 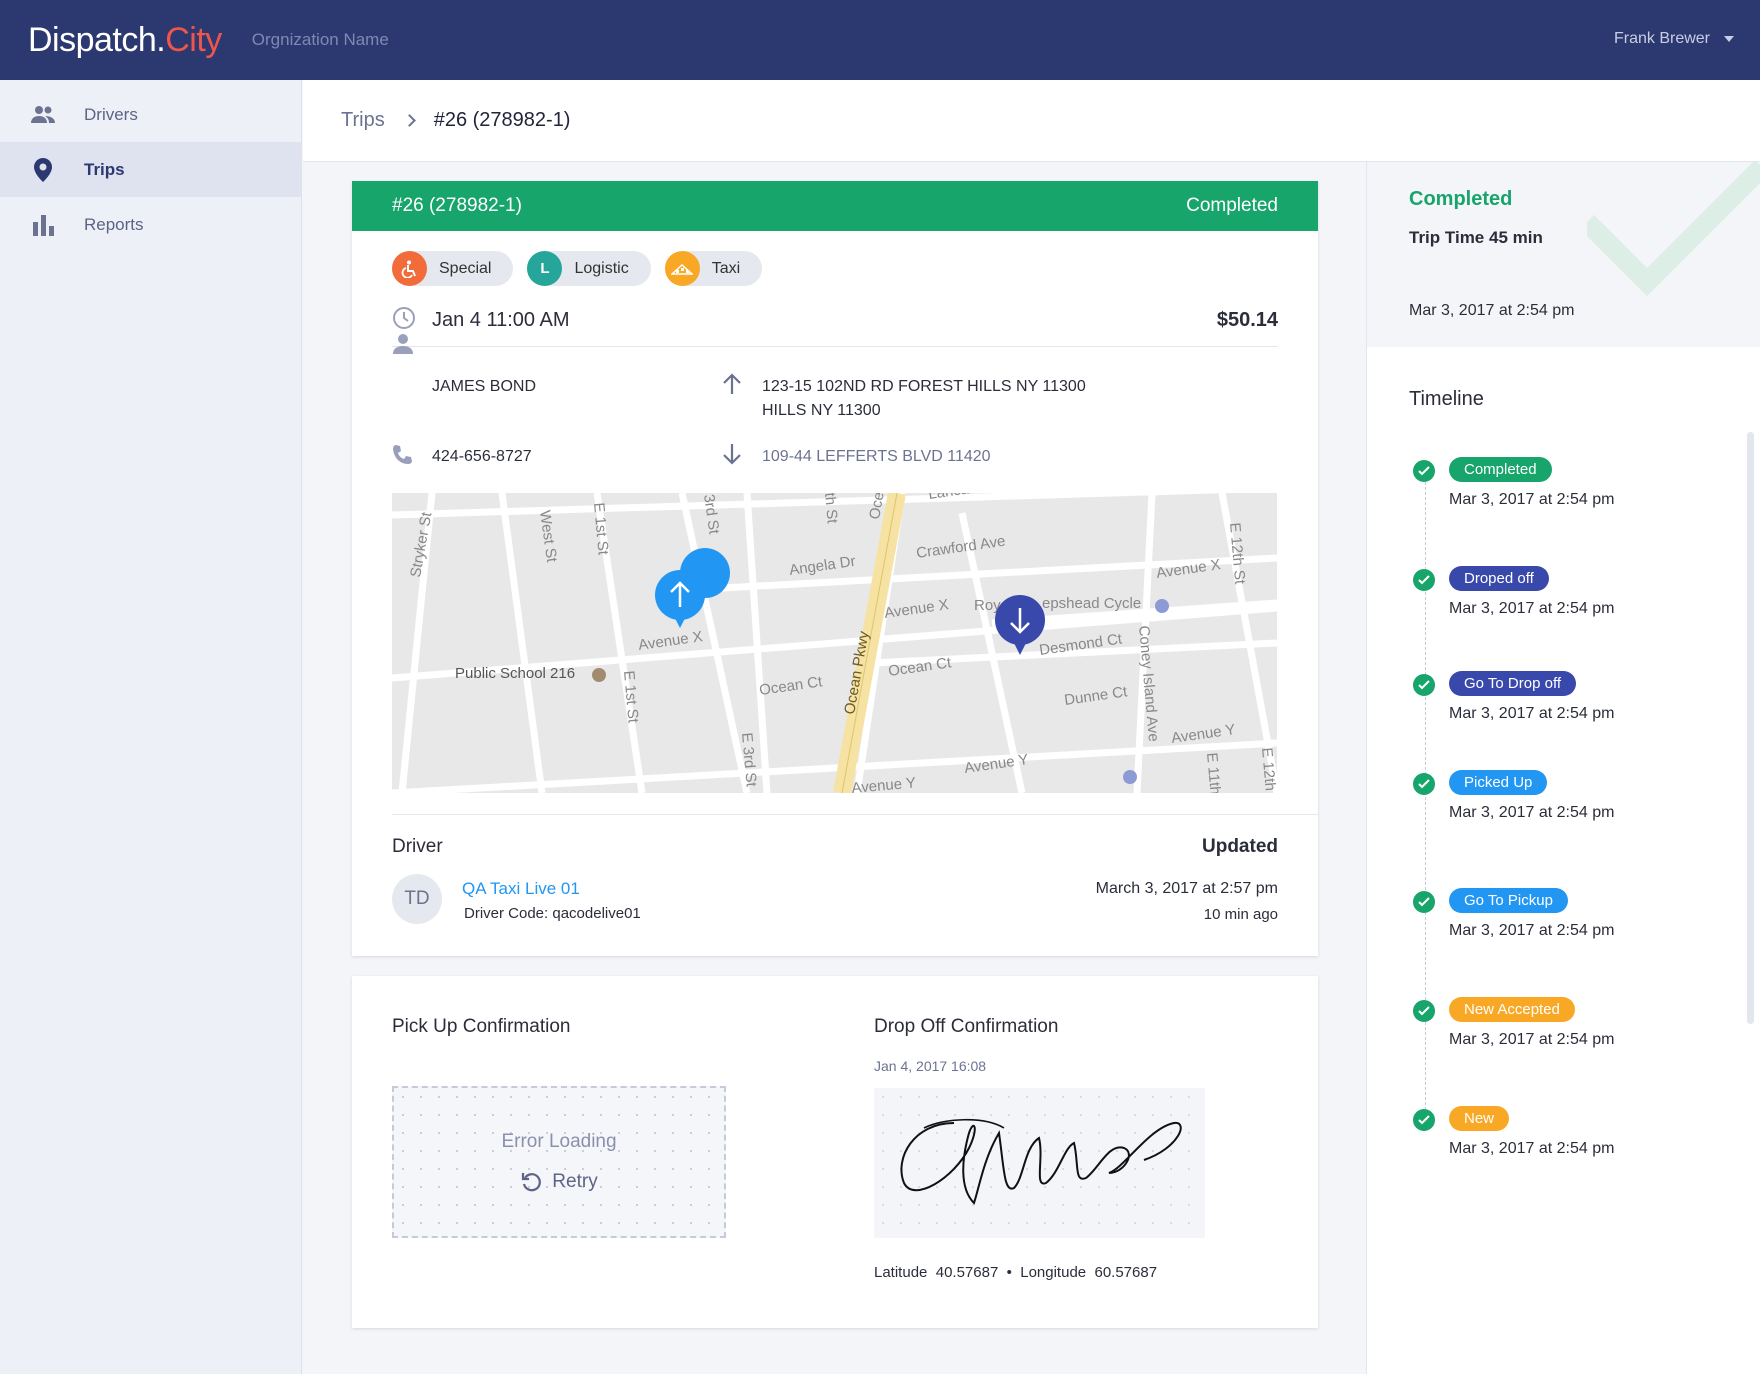 I want to click on map-label: Public School 216, so click(x=515, y=673).